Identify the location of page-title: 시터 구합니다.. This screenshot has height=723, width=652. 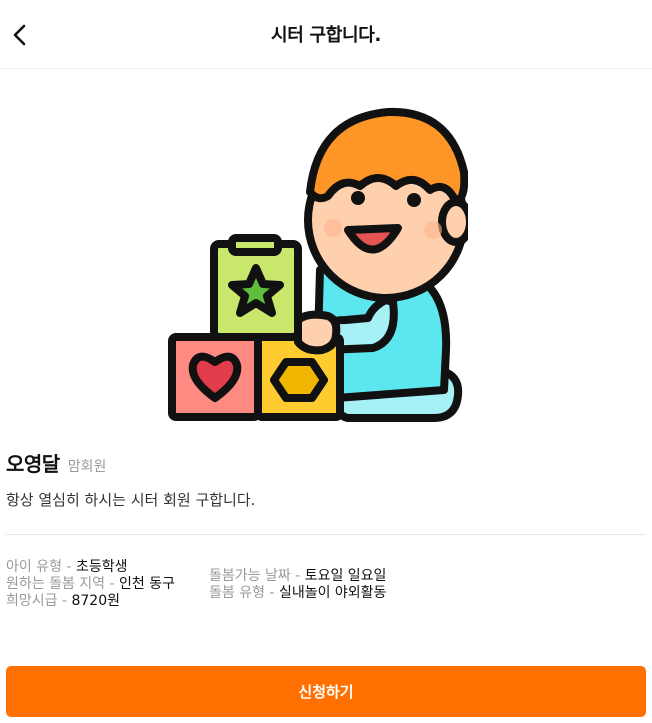
(326, 35).